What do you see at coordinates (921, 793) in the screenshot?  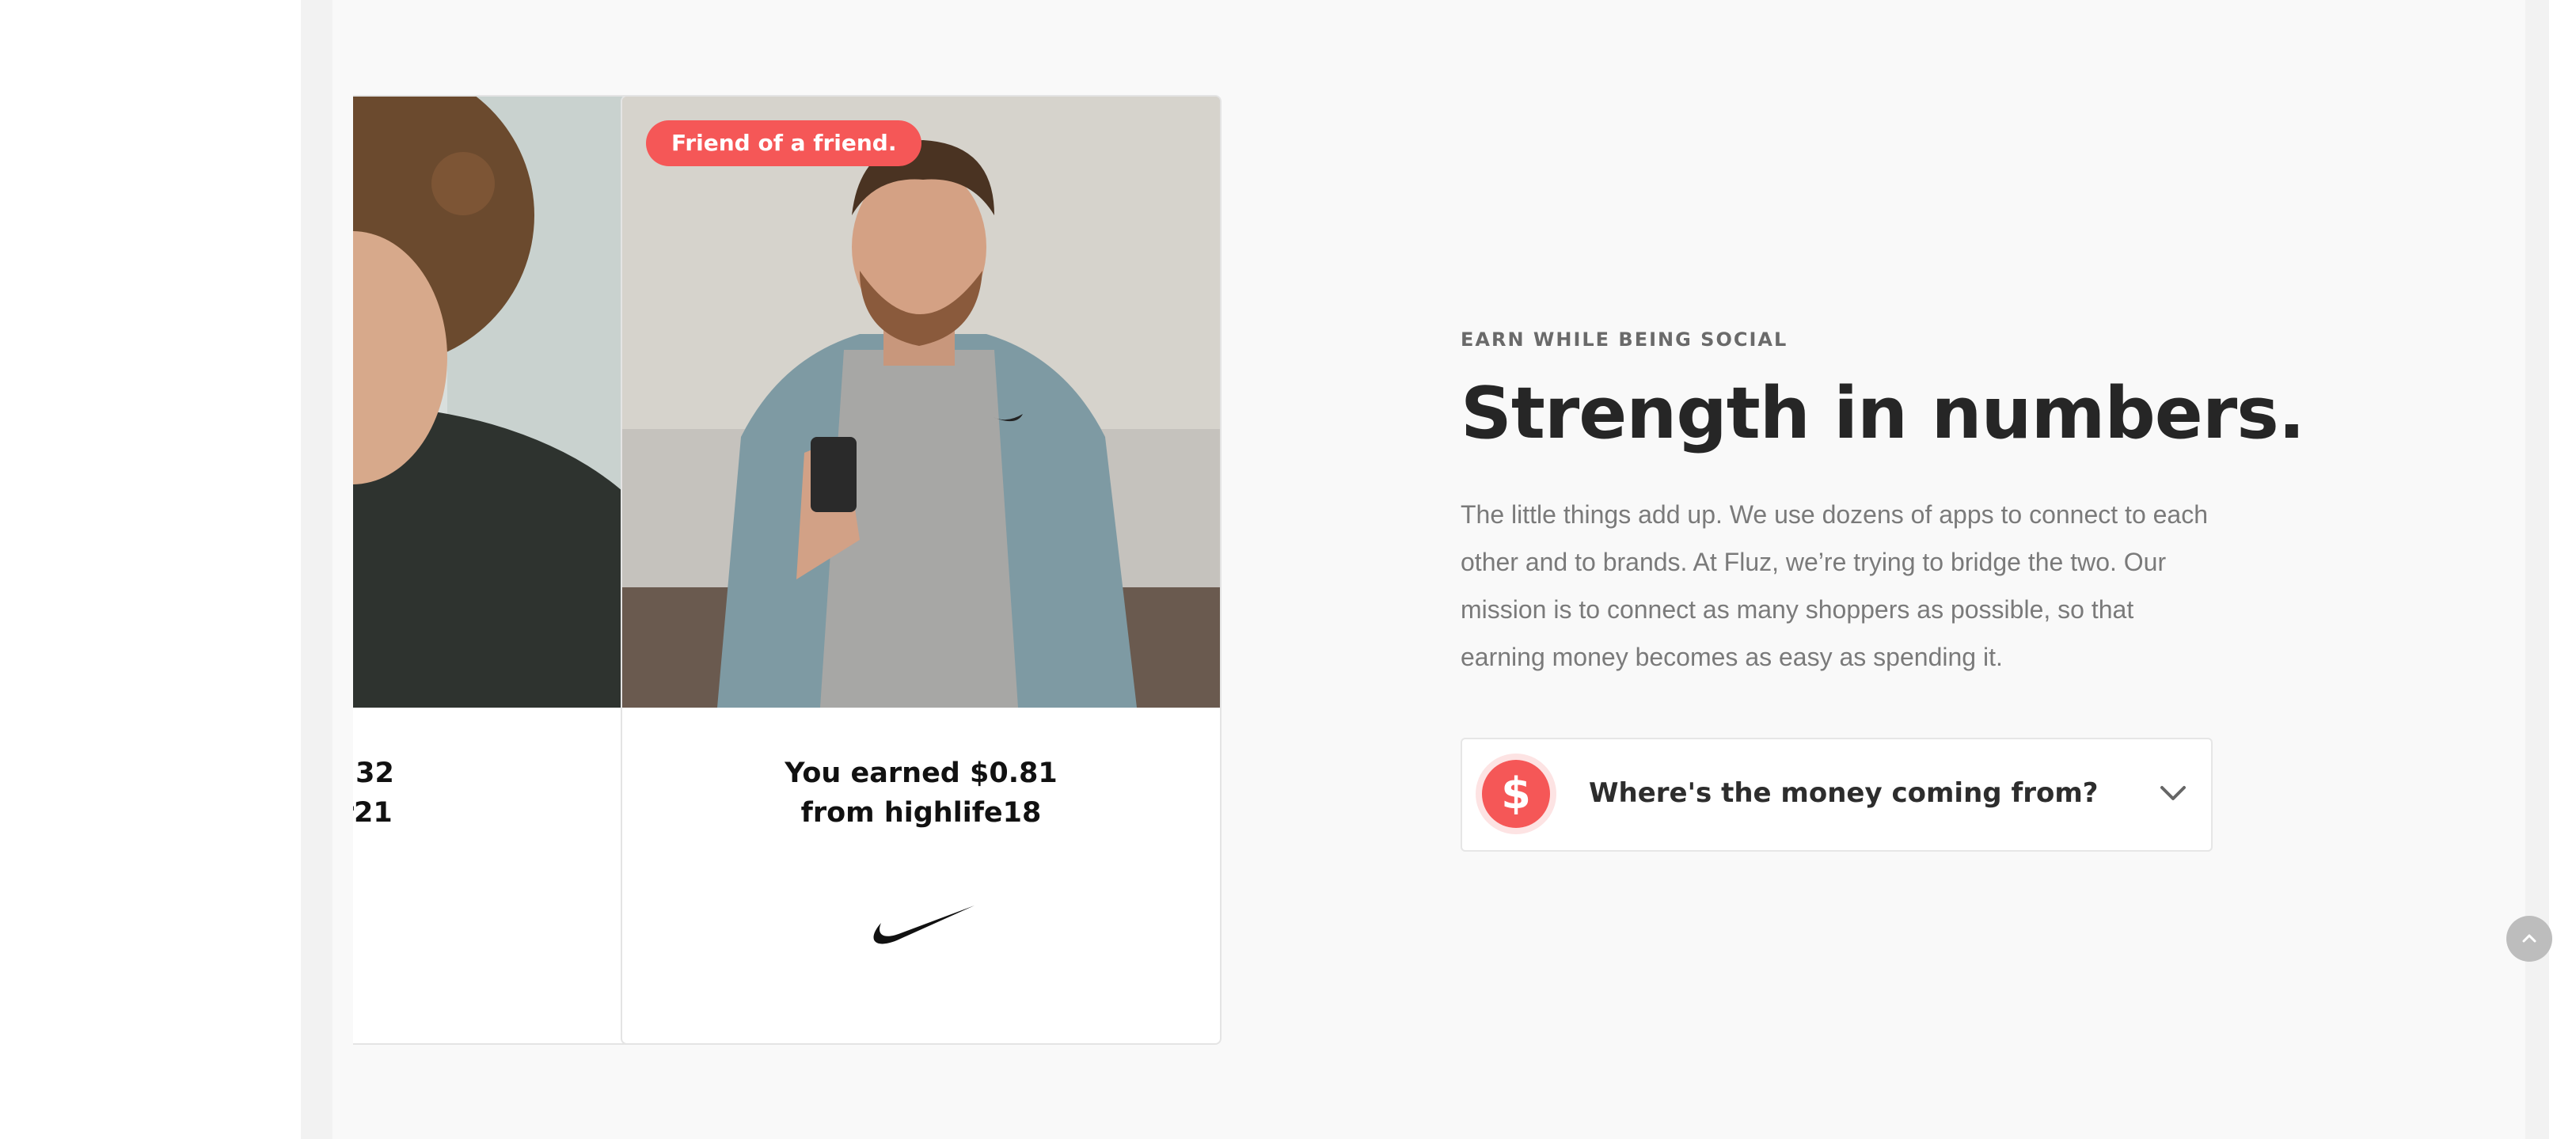 I see `earned-text: You earned $0.81 from highlife18` at bounding box center [921, 793].